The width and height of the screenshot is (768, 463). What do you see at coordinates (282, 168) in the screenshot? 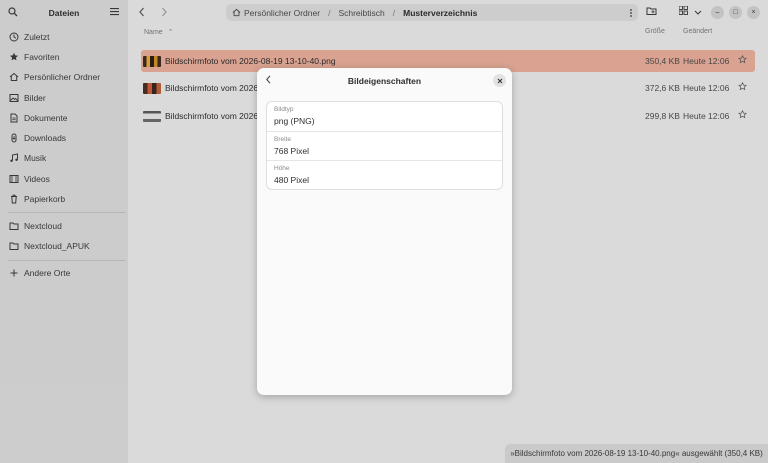
I see `property-label: Höhe` at bounding box center [282, 168].